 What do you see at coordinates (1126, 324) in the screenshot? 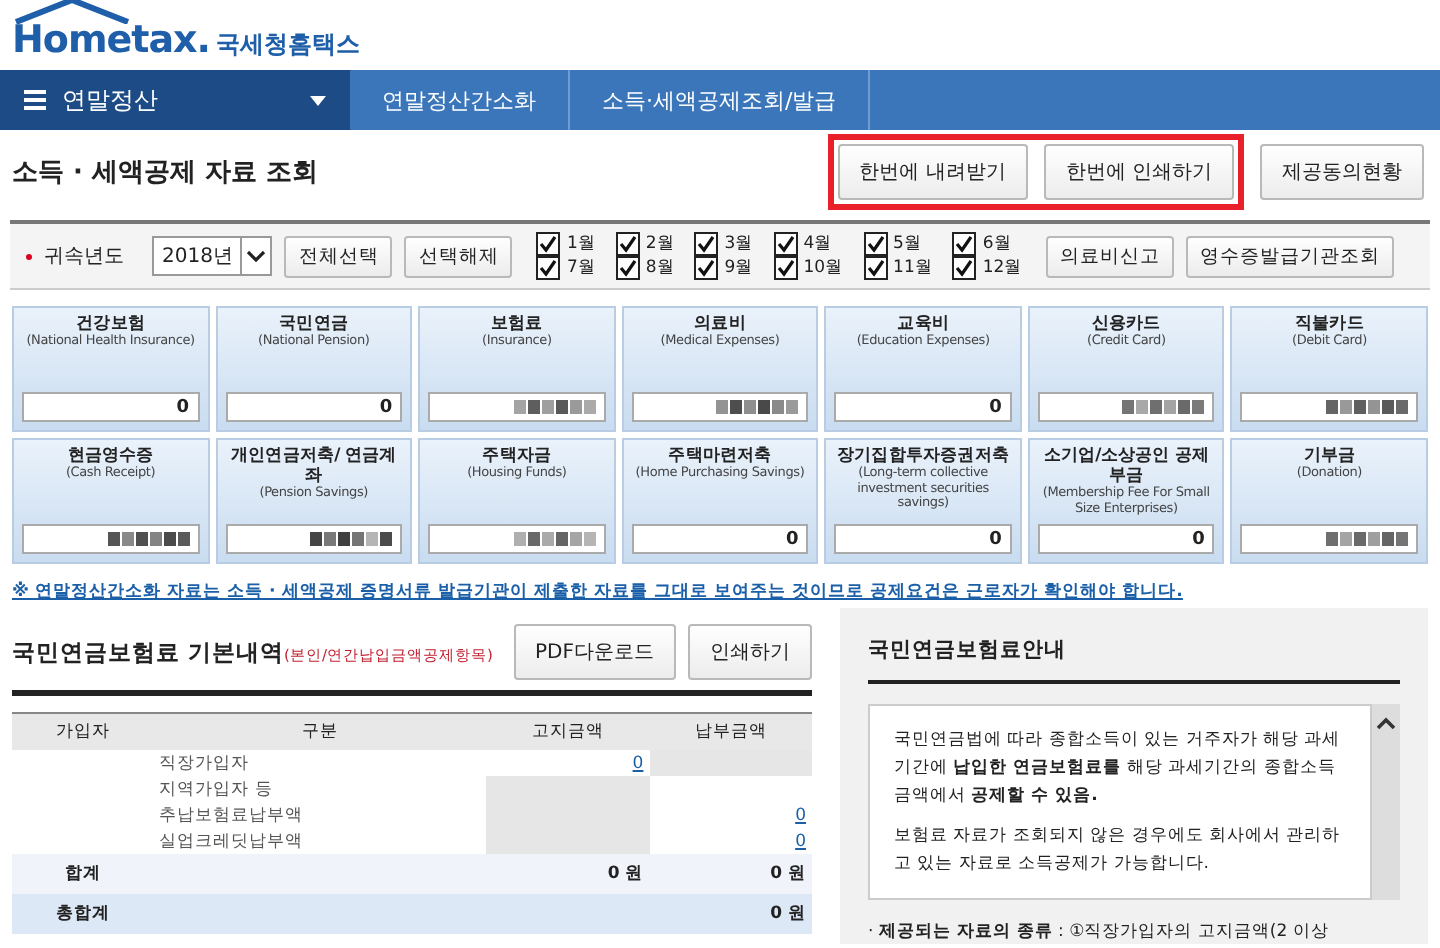
I see `card-title: 신용카드` at bounding box center [1126, 324].